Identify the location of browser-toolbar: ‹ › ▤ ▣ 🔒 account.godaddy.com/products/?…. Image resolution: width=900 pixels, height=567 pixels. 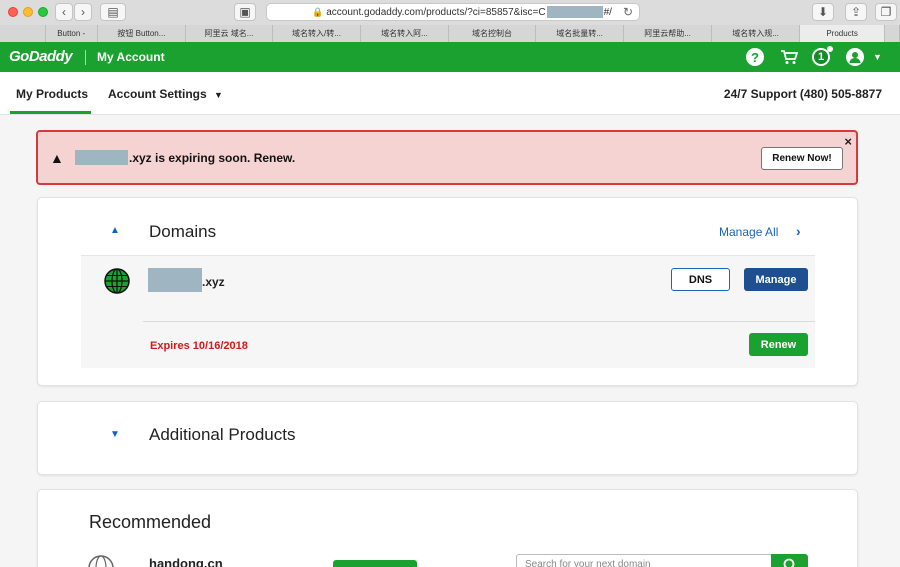
(450, 12).